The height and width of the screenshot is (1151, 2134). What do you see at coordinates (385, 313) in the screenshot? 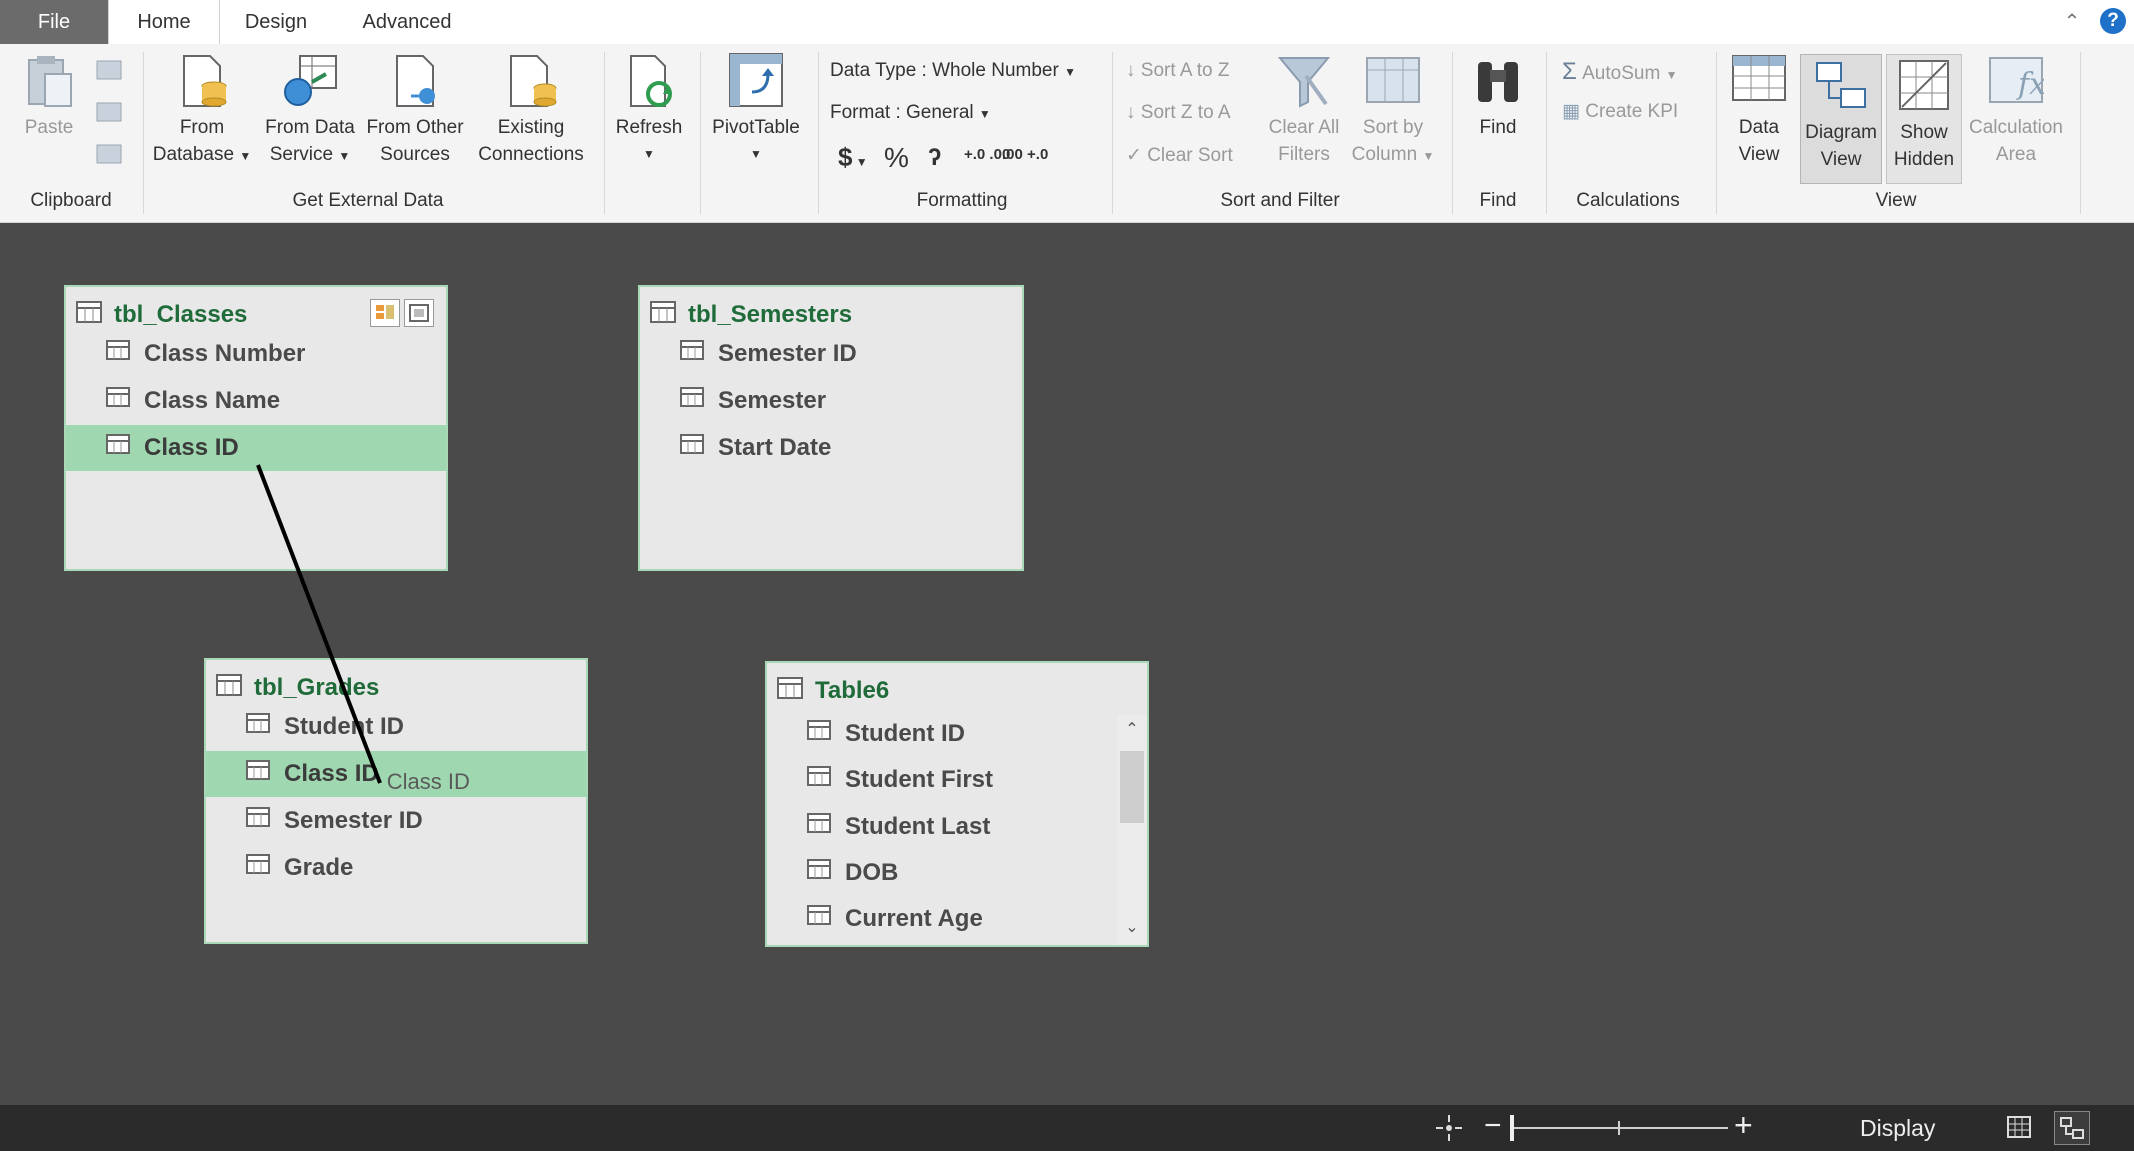
I see `maximize-table-icon` at bounding box center [385, 313].